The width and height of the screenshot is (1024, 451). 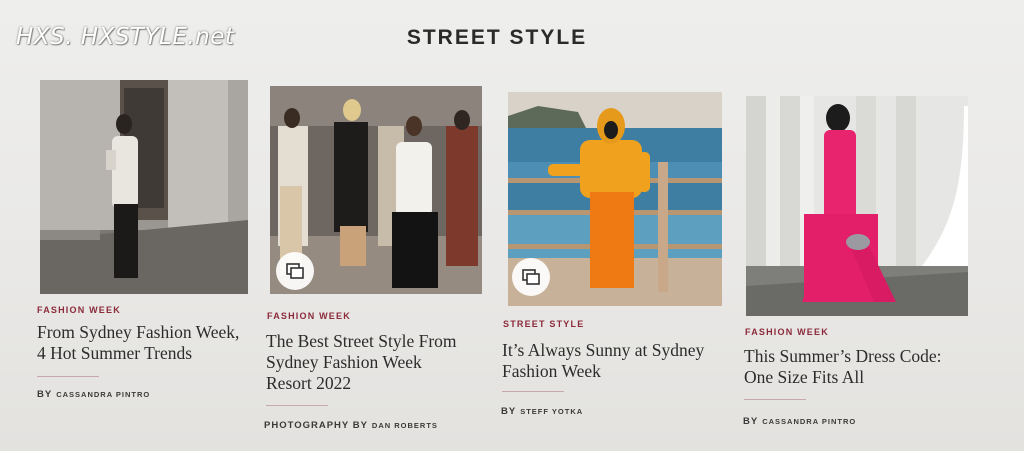 What do you see at coordinates (79, 310) in the screenshot?
I see `article-category-1: FASHION WEEK` at bounding box center [79, 310].